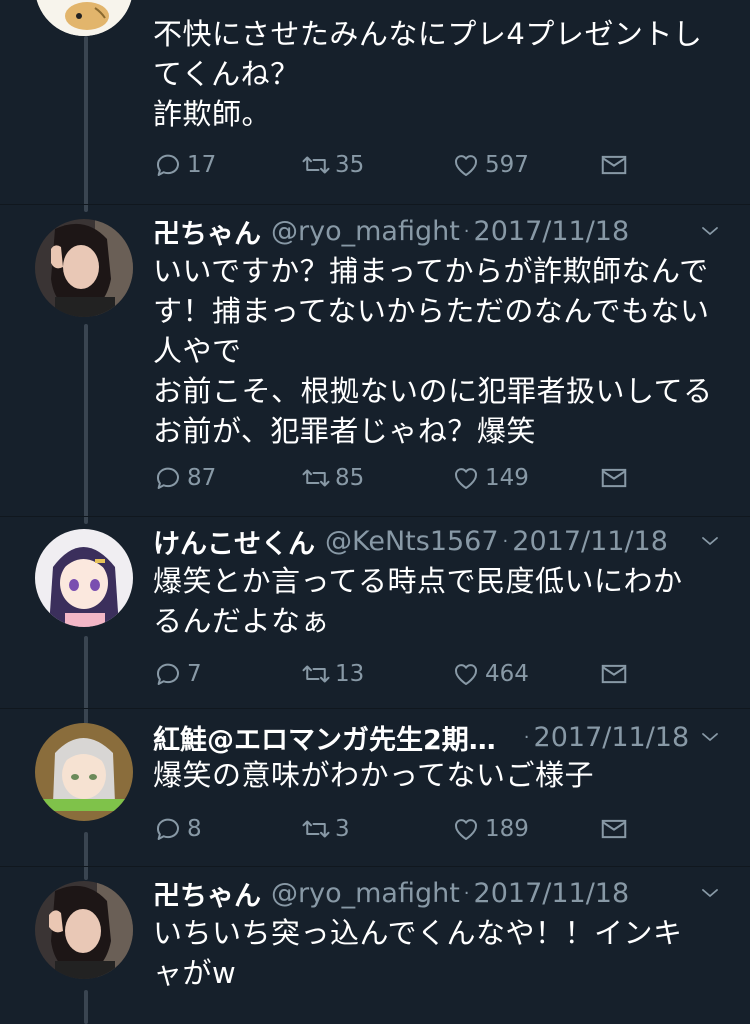 The image size is (750, 1024). What do you see at coordinates (350, 165) in the screenshot?
I see `retweet-count: 35` at bounding box center [350, 165].